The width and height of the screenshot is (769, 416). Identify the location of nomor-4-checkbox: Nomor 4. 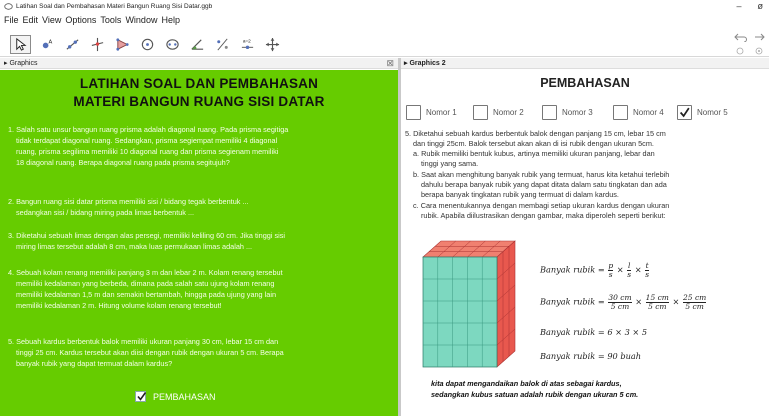
(638, 112).